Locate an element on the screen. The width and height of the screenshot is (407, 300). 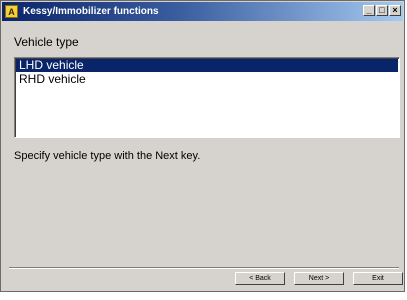
page-heading: Vehicle type is located at coordinates (46, 42).